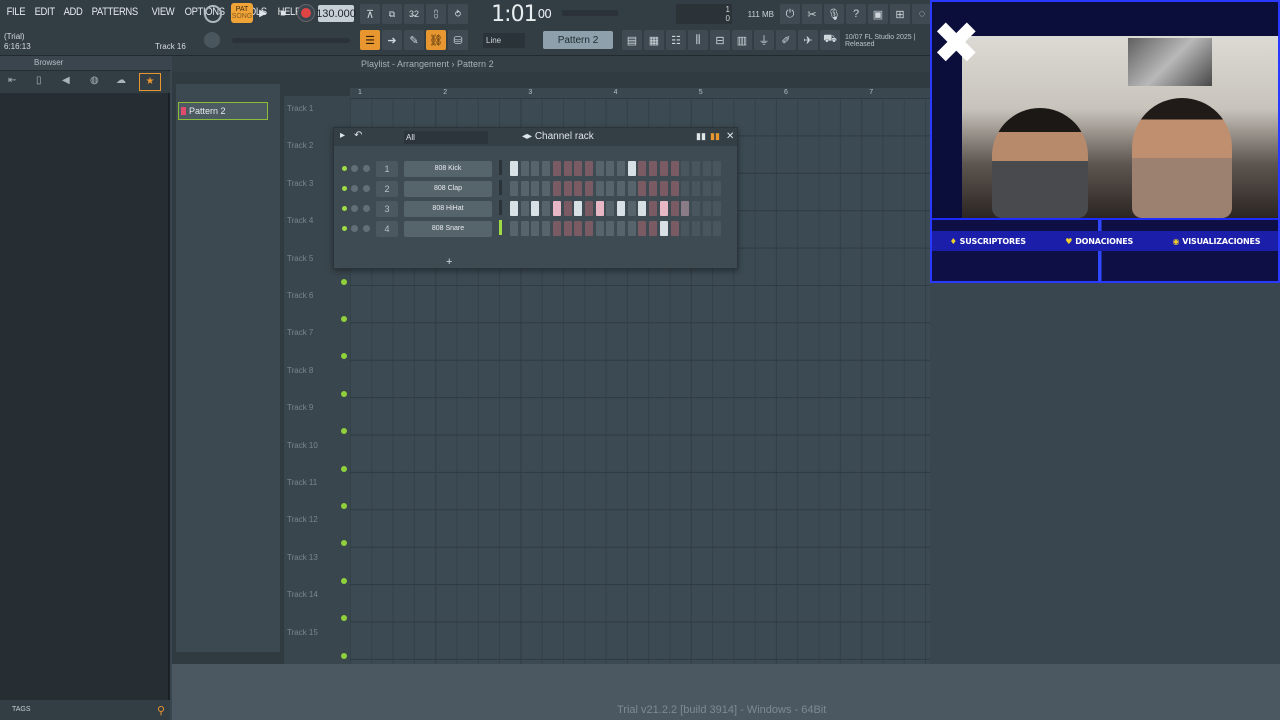  I want to click on link-icon: ⛓, so click(436, 40).